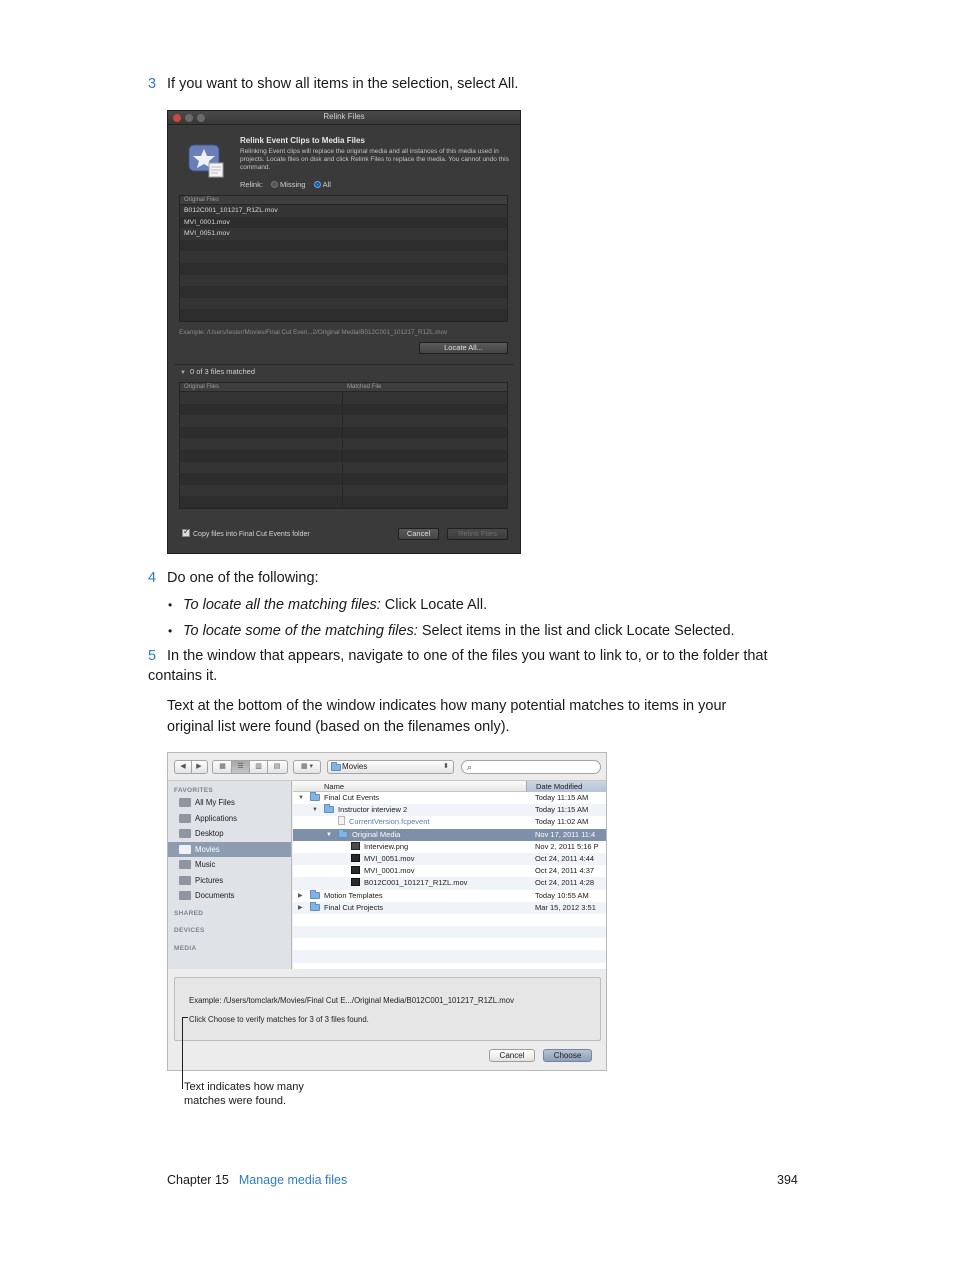 The height and width of the screenshot is (1265, 954). I want to click on music-icon, so click(185, 864).